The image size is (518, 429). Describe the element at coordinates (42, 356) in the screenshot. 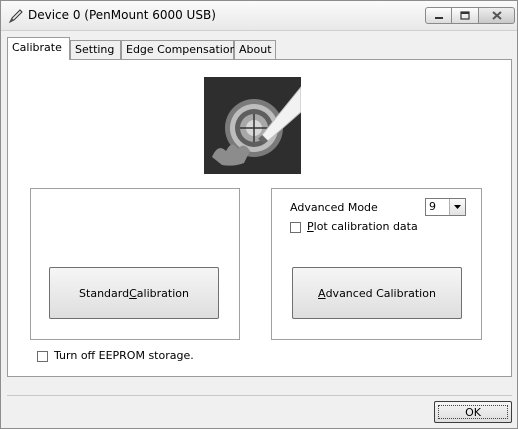

I see `eeprom-checkbox` at that location.